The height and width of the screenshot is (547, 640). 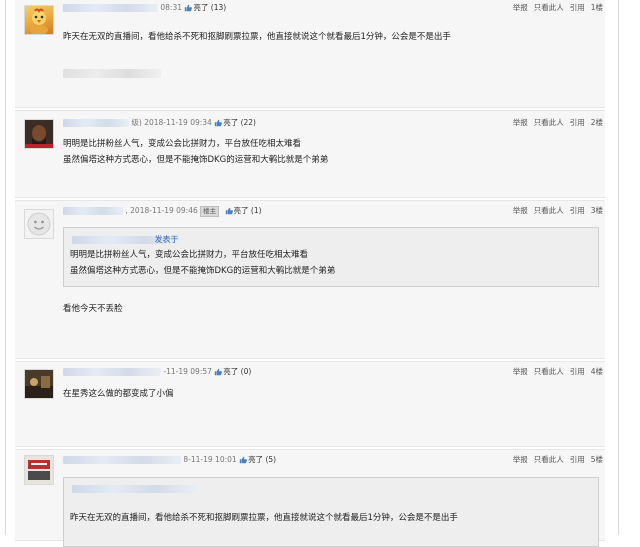 I want to click on post-content-line-1: 明明是比拼粉丝人气，变成公会比拼财力，平台放任吃相太难看, so click(x=182, y=144).